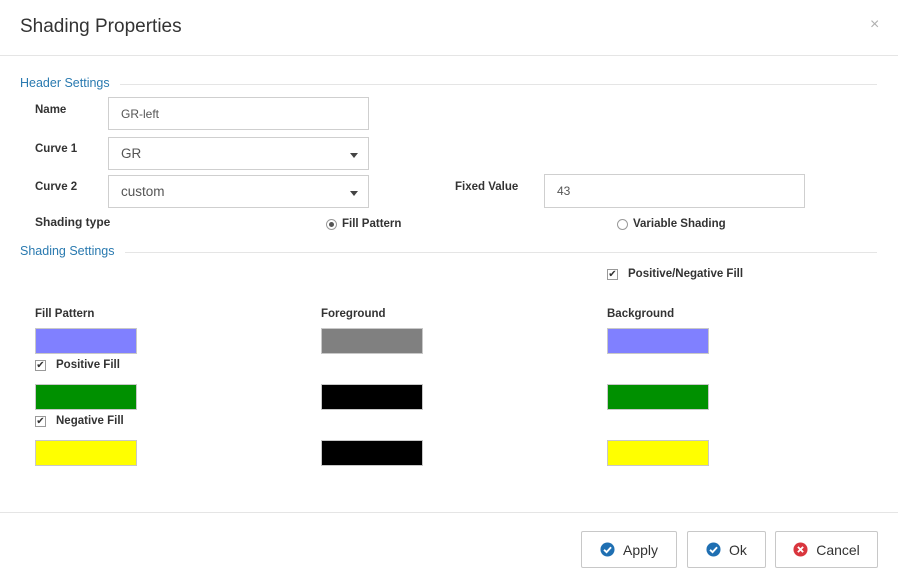 Image resolution: width=898 pixels, height=584 pixels. Describe the element at coordinates (640, 549) in the screenshot. I see `apply-label: Apply` at that location.